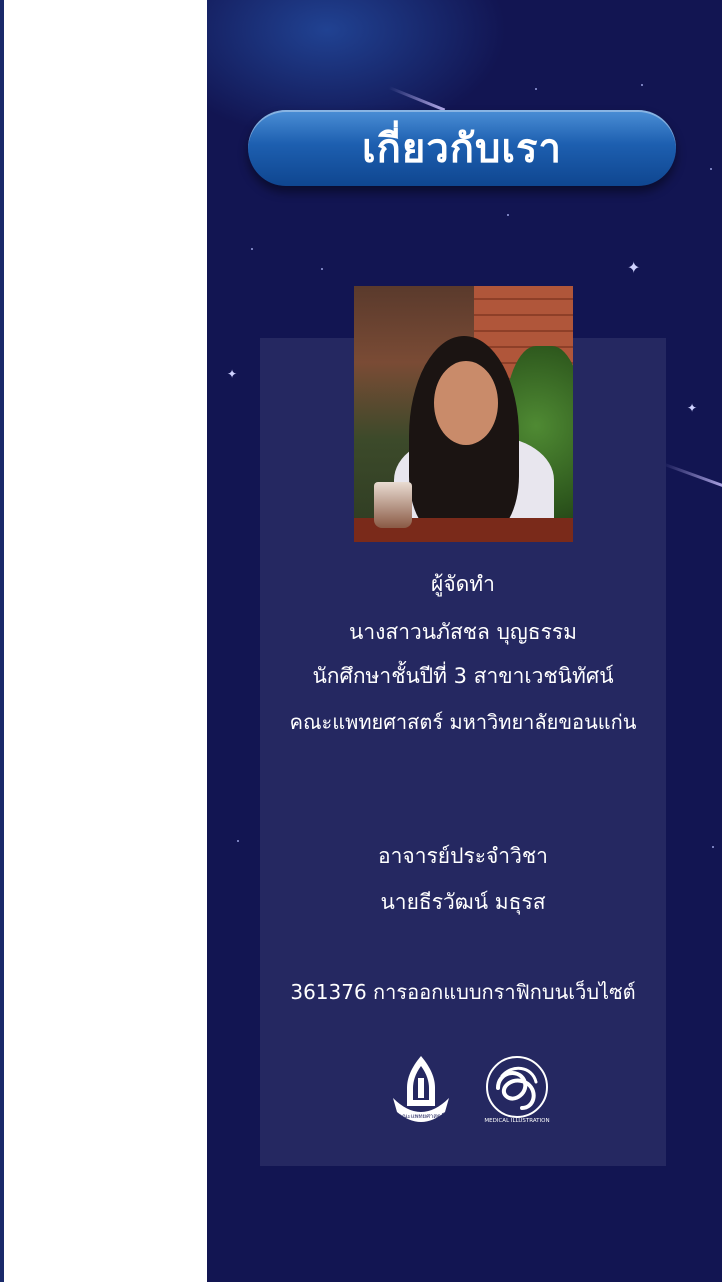 The image size is (722, 1282). Describe the element at coordinates (463, 856) in the screenshot. I see `advisor-heading: อาจารย์ประจำวิชา` at that location.